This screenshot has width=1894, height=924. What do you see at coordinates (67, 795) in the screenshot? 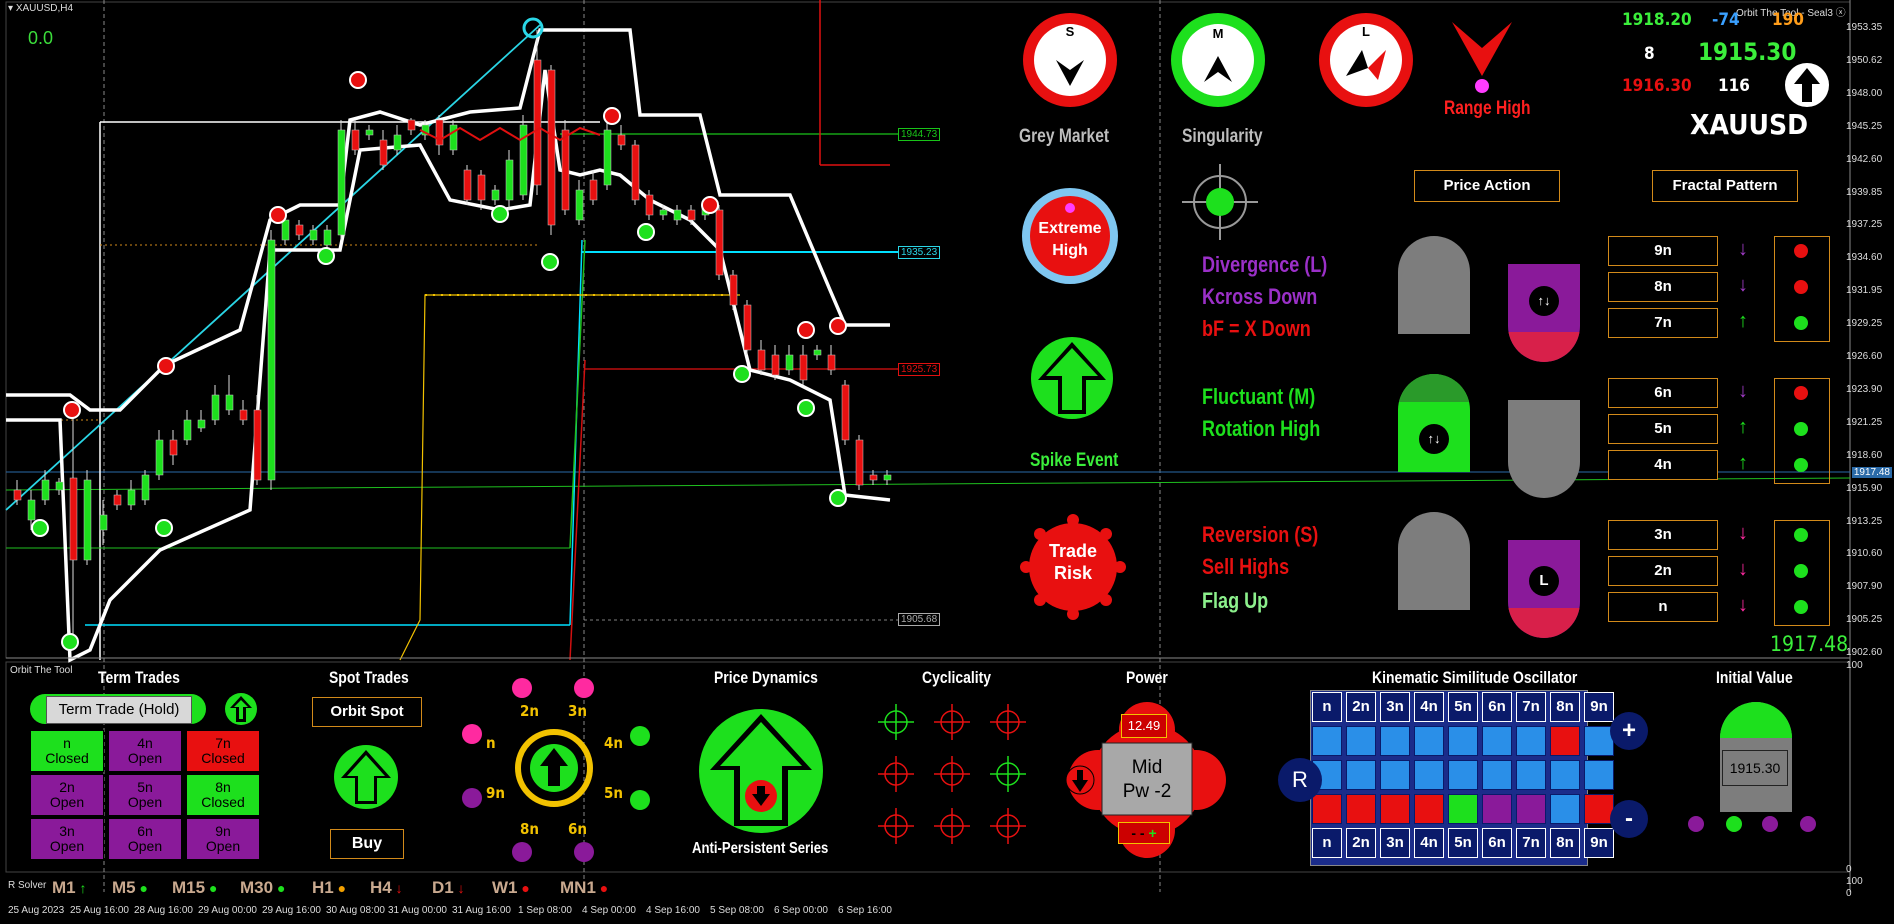
I see `term-trade-cell: 2n Open` at bounding box center [67, 795].